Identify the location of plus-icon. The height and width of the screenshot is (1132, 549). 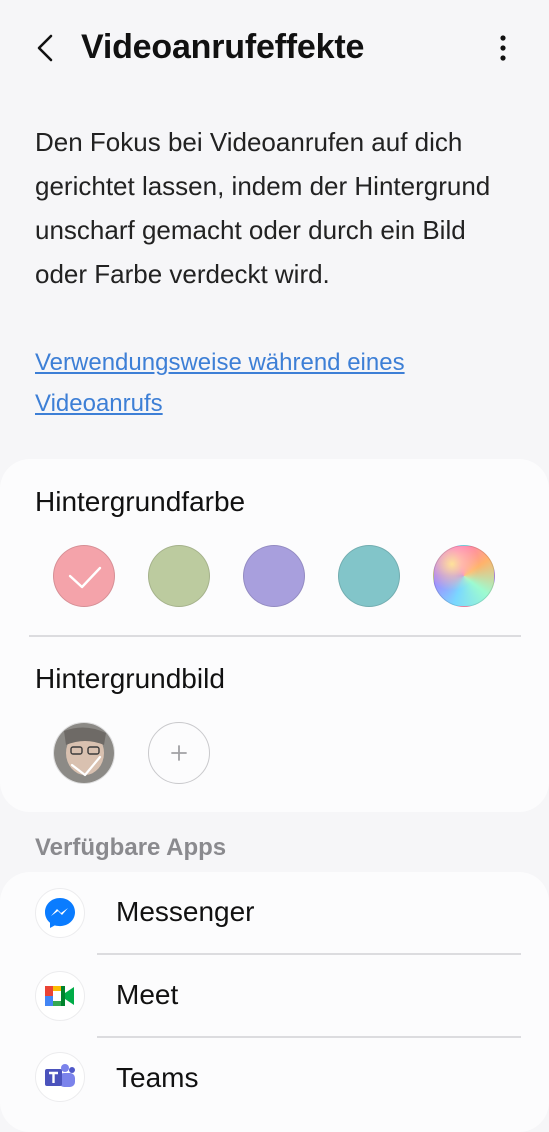
(179, 753).